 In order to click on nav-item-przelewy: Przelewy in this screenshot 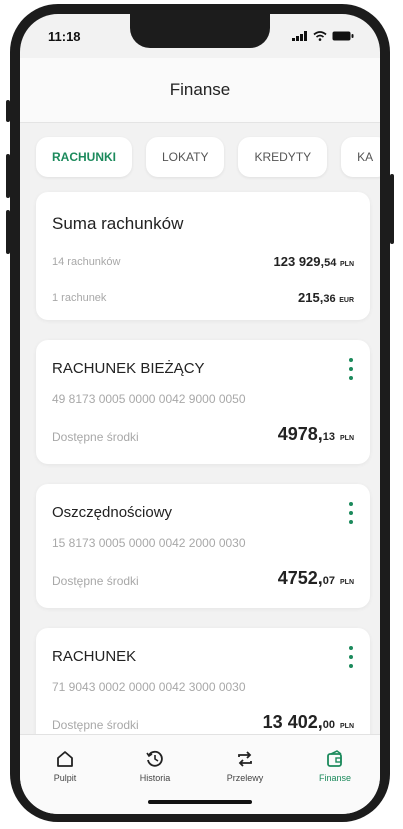, I will do `click(245, 766)`.